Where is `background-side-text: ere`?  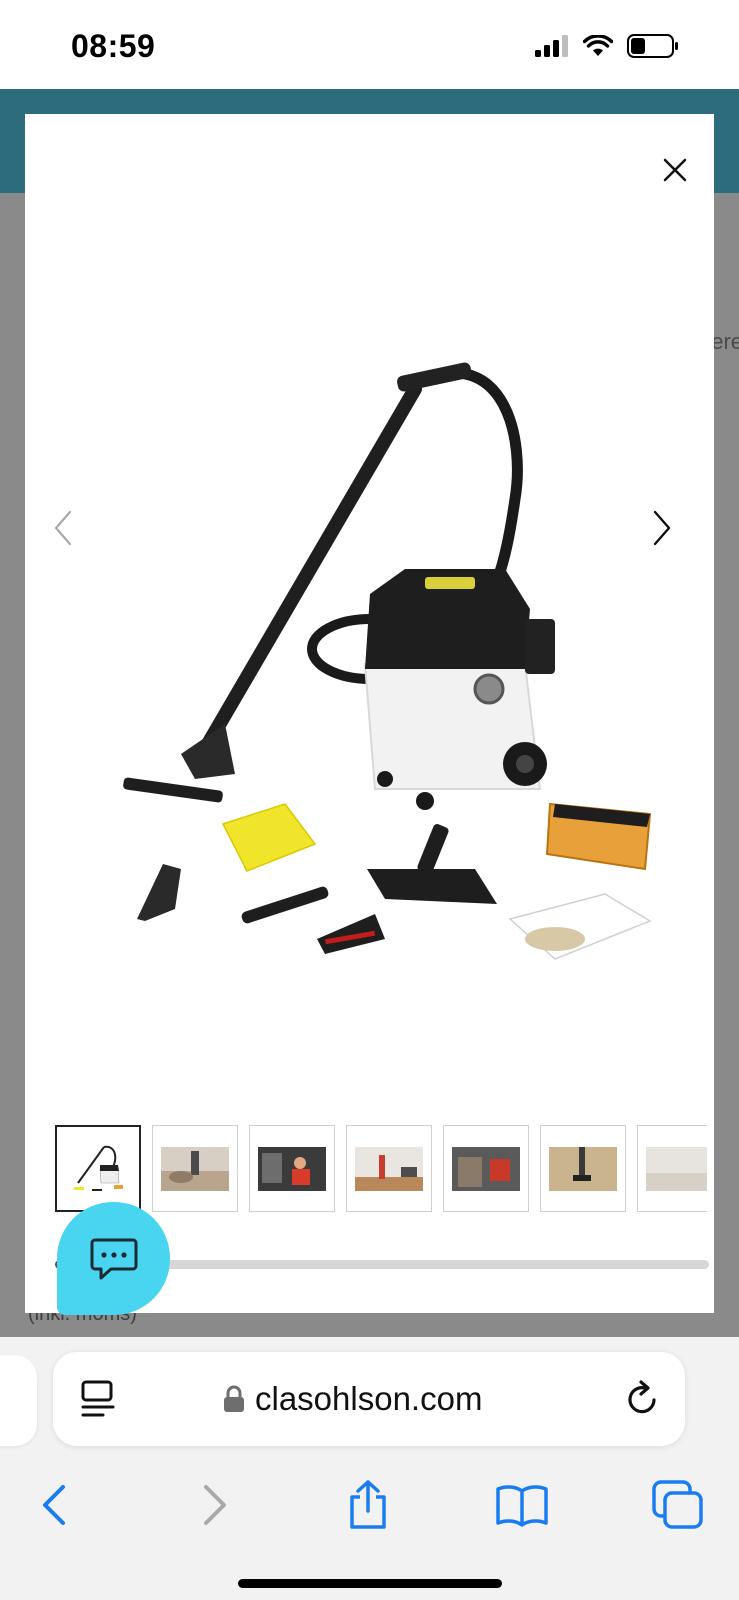 background-side-text: ere is located at coordinates (725, 341).